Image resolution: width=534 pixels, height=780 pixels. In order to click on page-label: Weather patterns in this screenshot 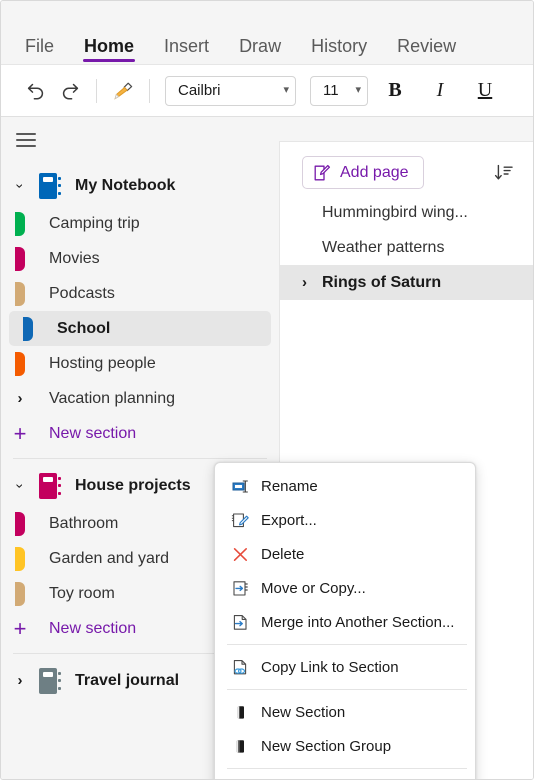, I will do `click(383, 247)`.